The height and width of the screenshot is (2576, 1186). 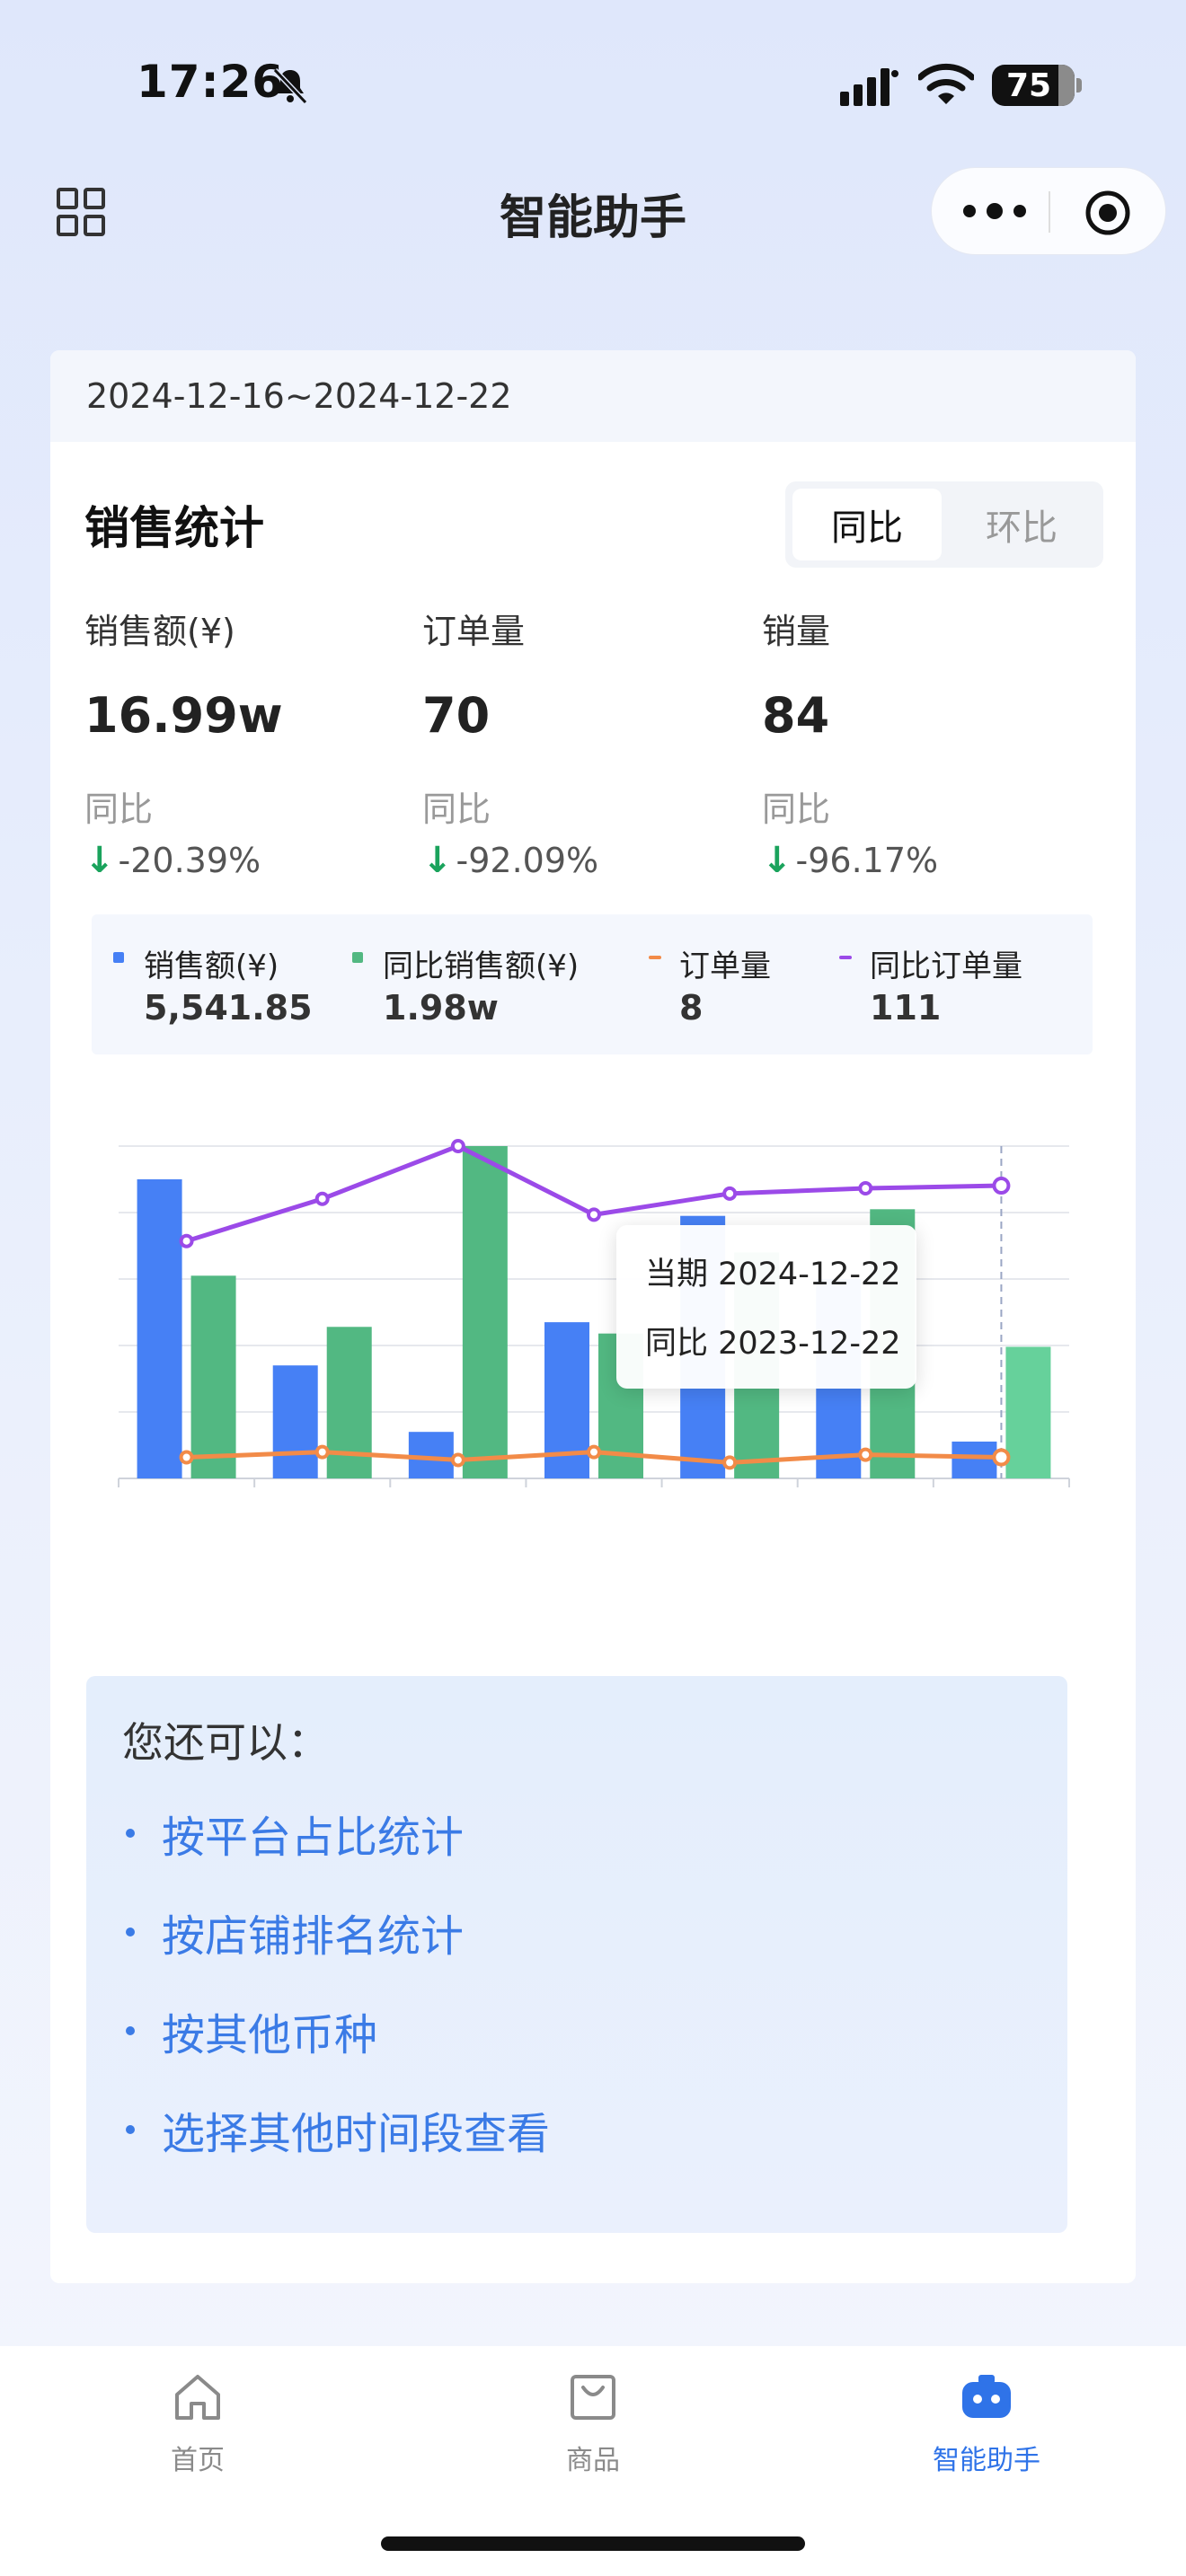 What do you see at coordinates (290, 86) in the screenshot?
I see `bell-muted-icon` at bounding box center [290, 86].